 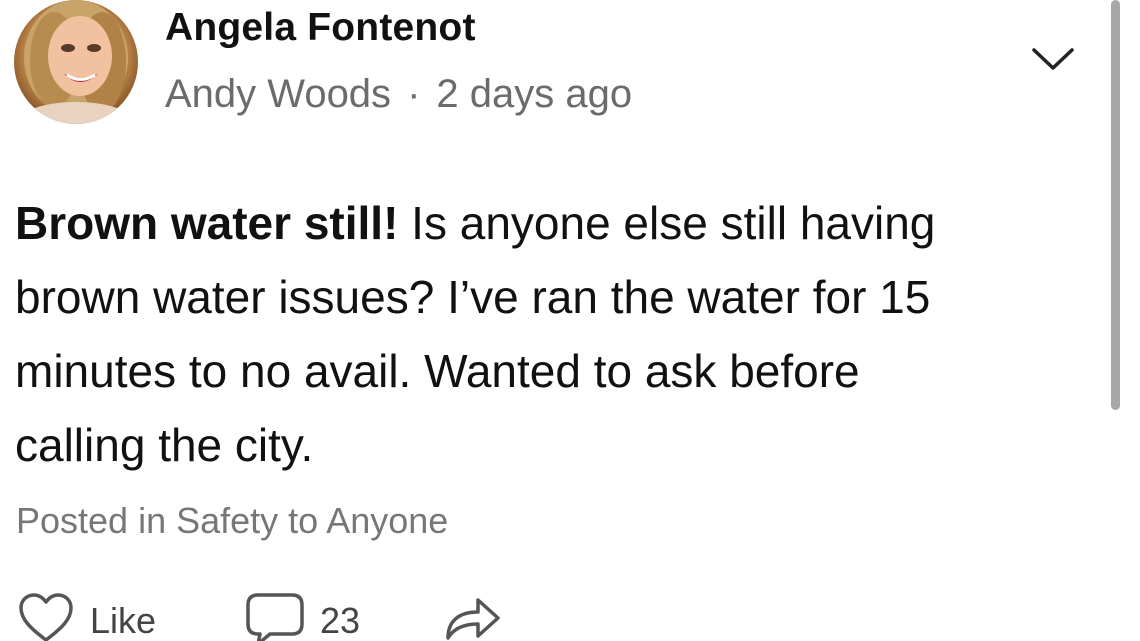 What do you see at coordinates (473, 619) in the screenshot?
I see `share-arrow-icon` at bounding box center [473, 619].